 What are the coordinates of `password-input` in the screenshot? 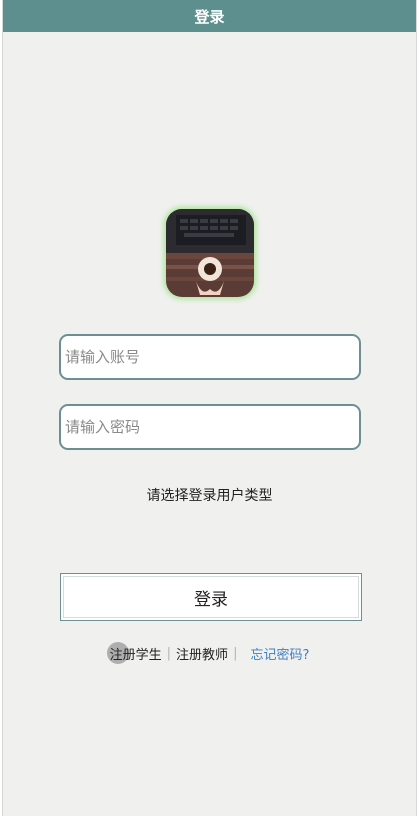 It's located at (210, 427).